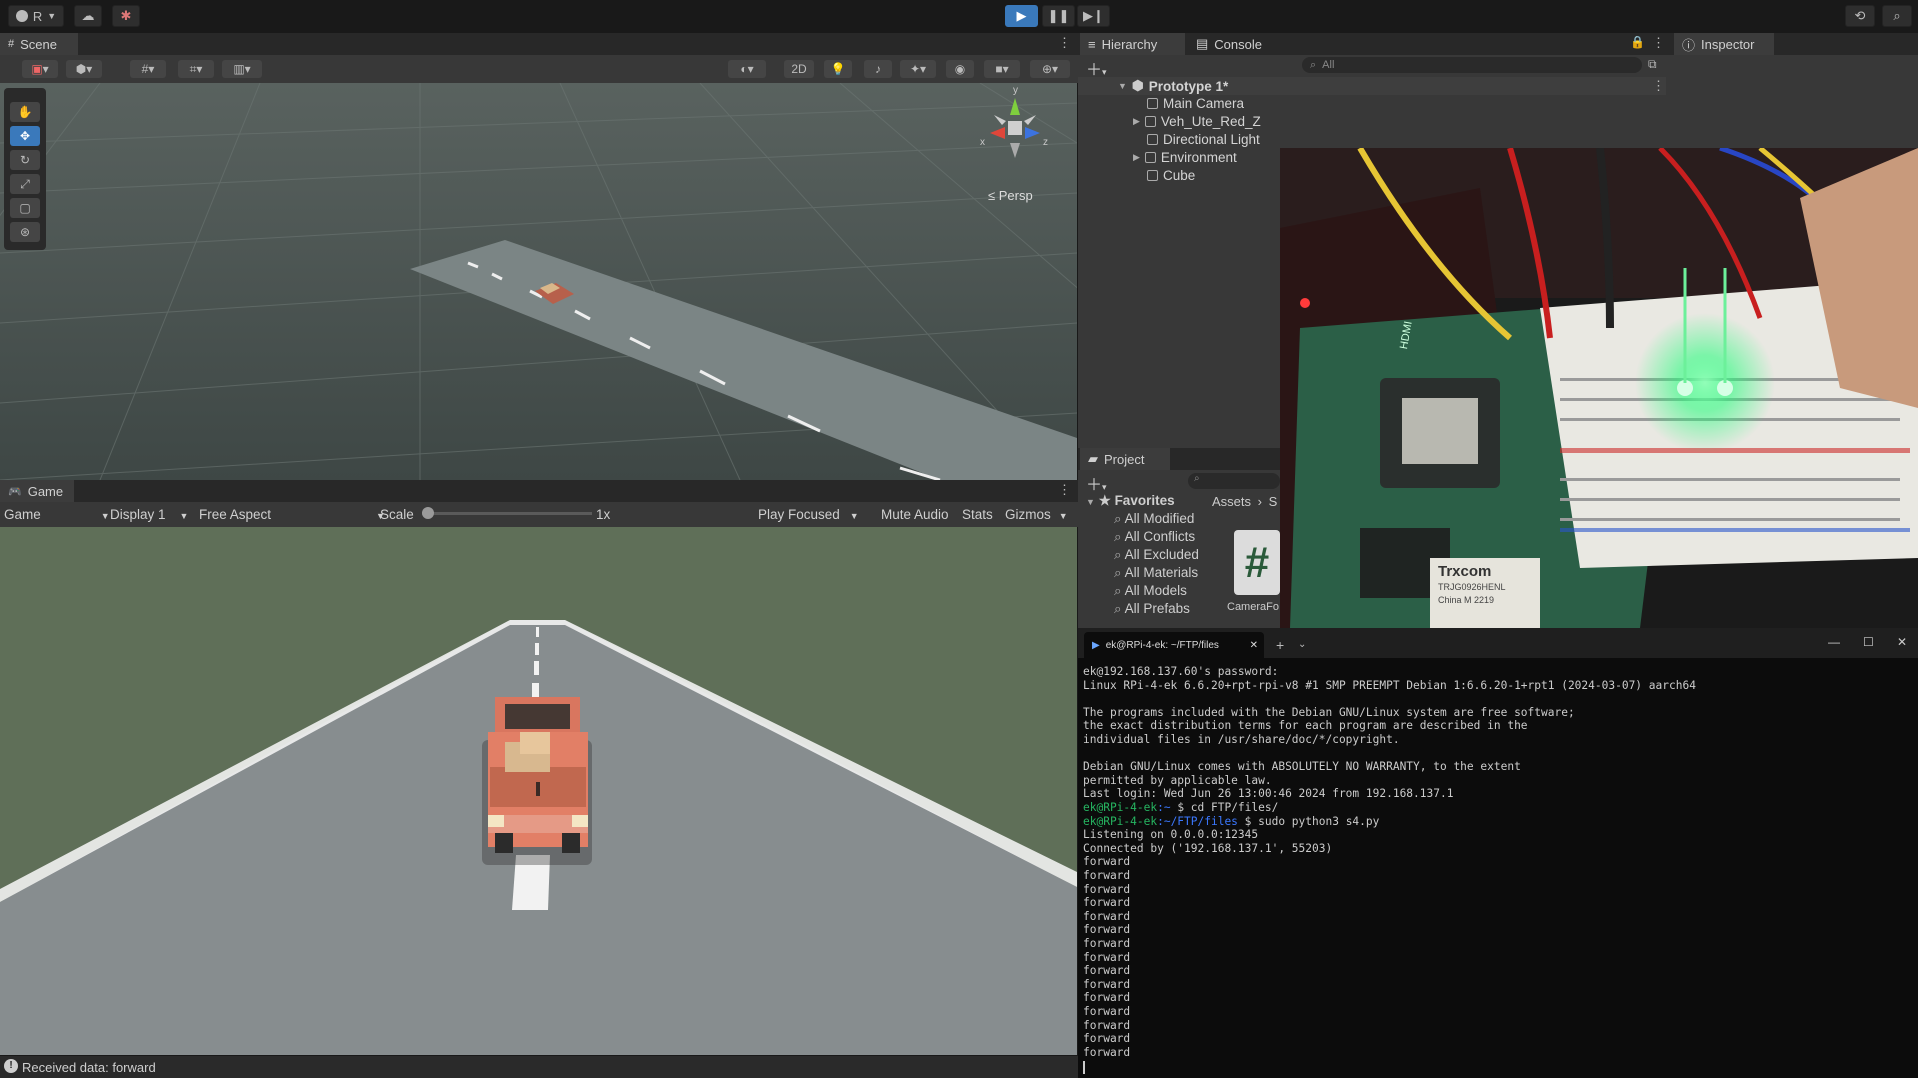 The width and height of the screenshot is (1918, 1078). What do you see at coordinates (1010, 195) in the screenshot?
I see `persp-toggle: ≤ Persp` at bounding box center [1010, 195].